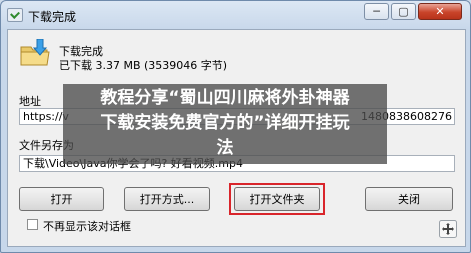  Describe the element at coordinates (87, 226) in the screenshot. I see `dont-show-label: 不再显示该对话框` at that location.